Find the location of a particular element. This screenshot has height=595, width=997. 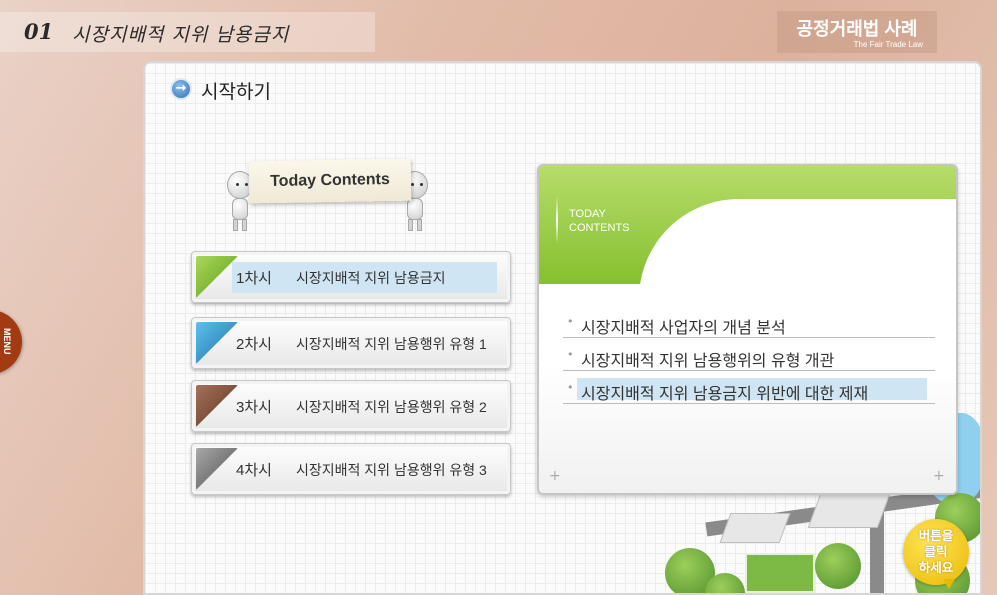

today-contents-label: Today Contents is located at coordinates (329, 180).